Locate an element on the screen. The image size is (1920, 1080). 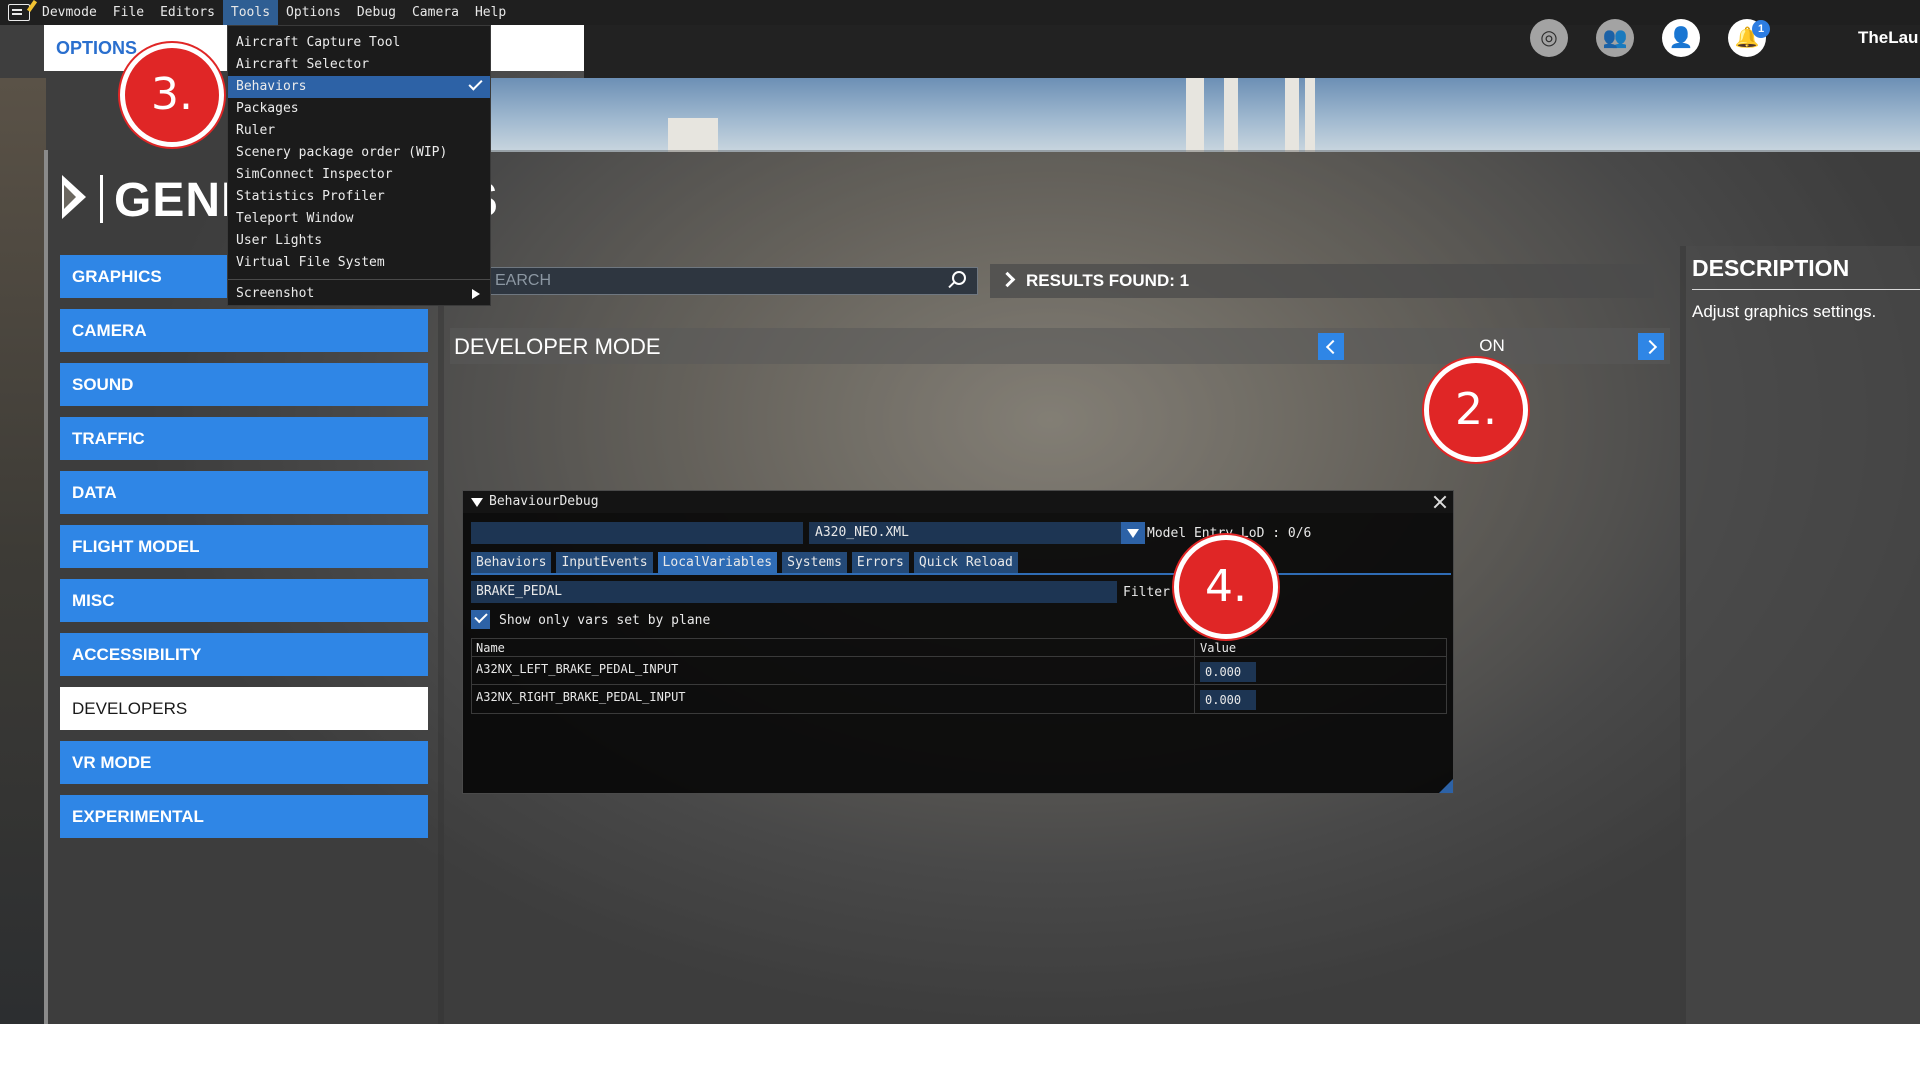
sky-view is located at coordinates (1195, 115).